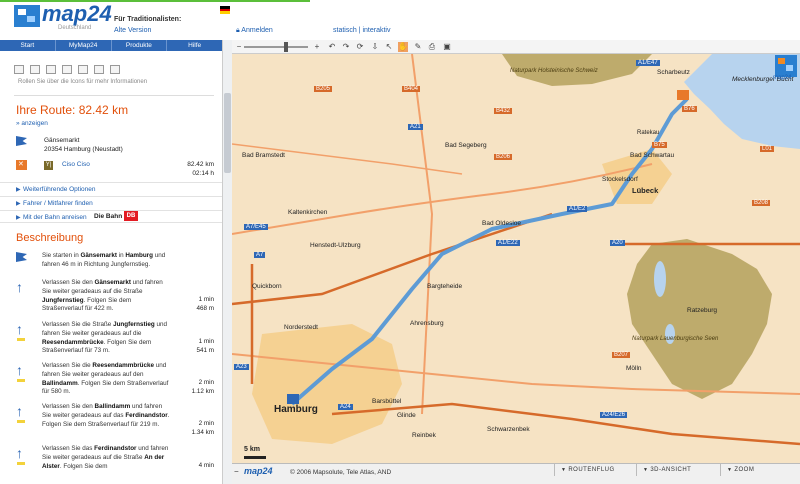  I want to click on start-address-city: 20354 Hamburg (Neustadt), so click(83, 149).